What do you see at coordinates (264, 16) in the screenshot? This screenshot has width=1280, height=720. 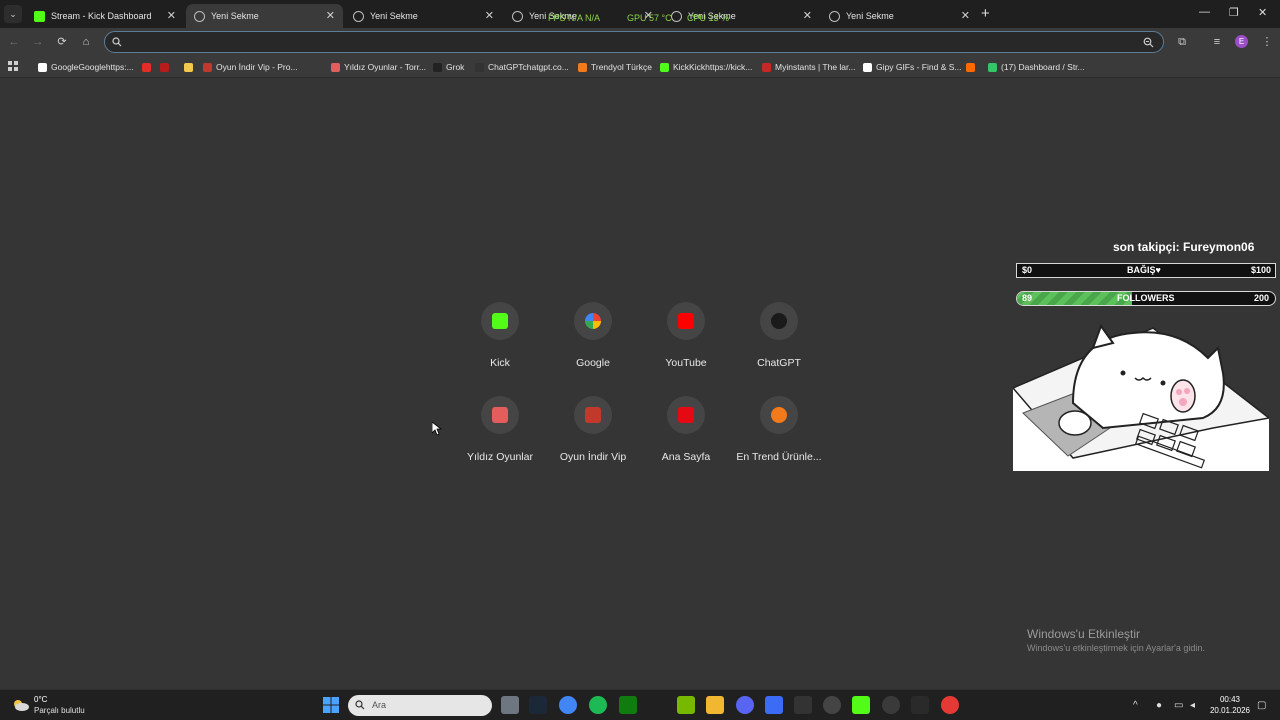 I see `tab-new-active: Yeni Sekme ✕` at bounding box center [264, 16].